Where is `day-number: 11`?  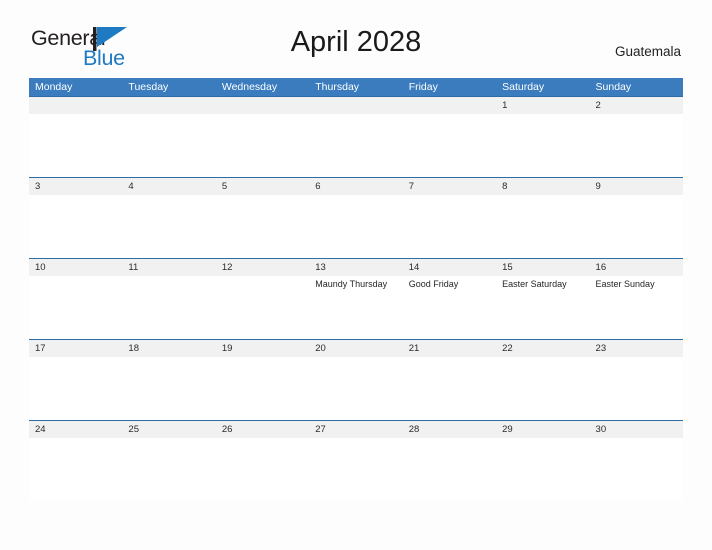 day-number: 11 is located at coordinates (168, 267).